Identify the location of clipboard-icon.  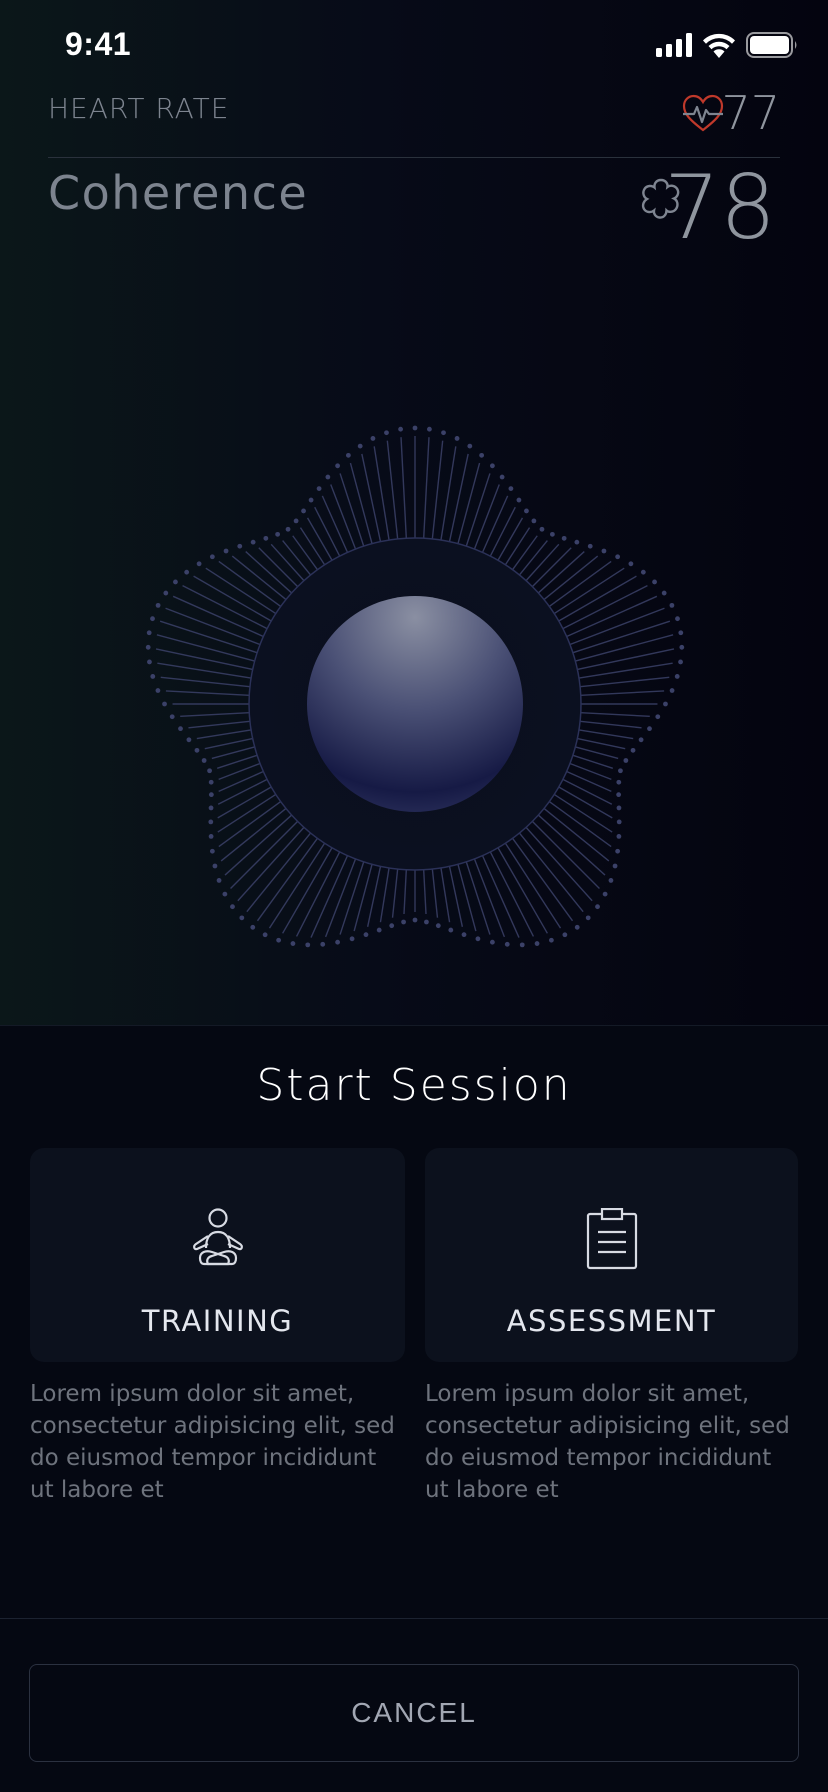
(611, 1239).